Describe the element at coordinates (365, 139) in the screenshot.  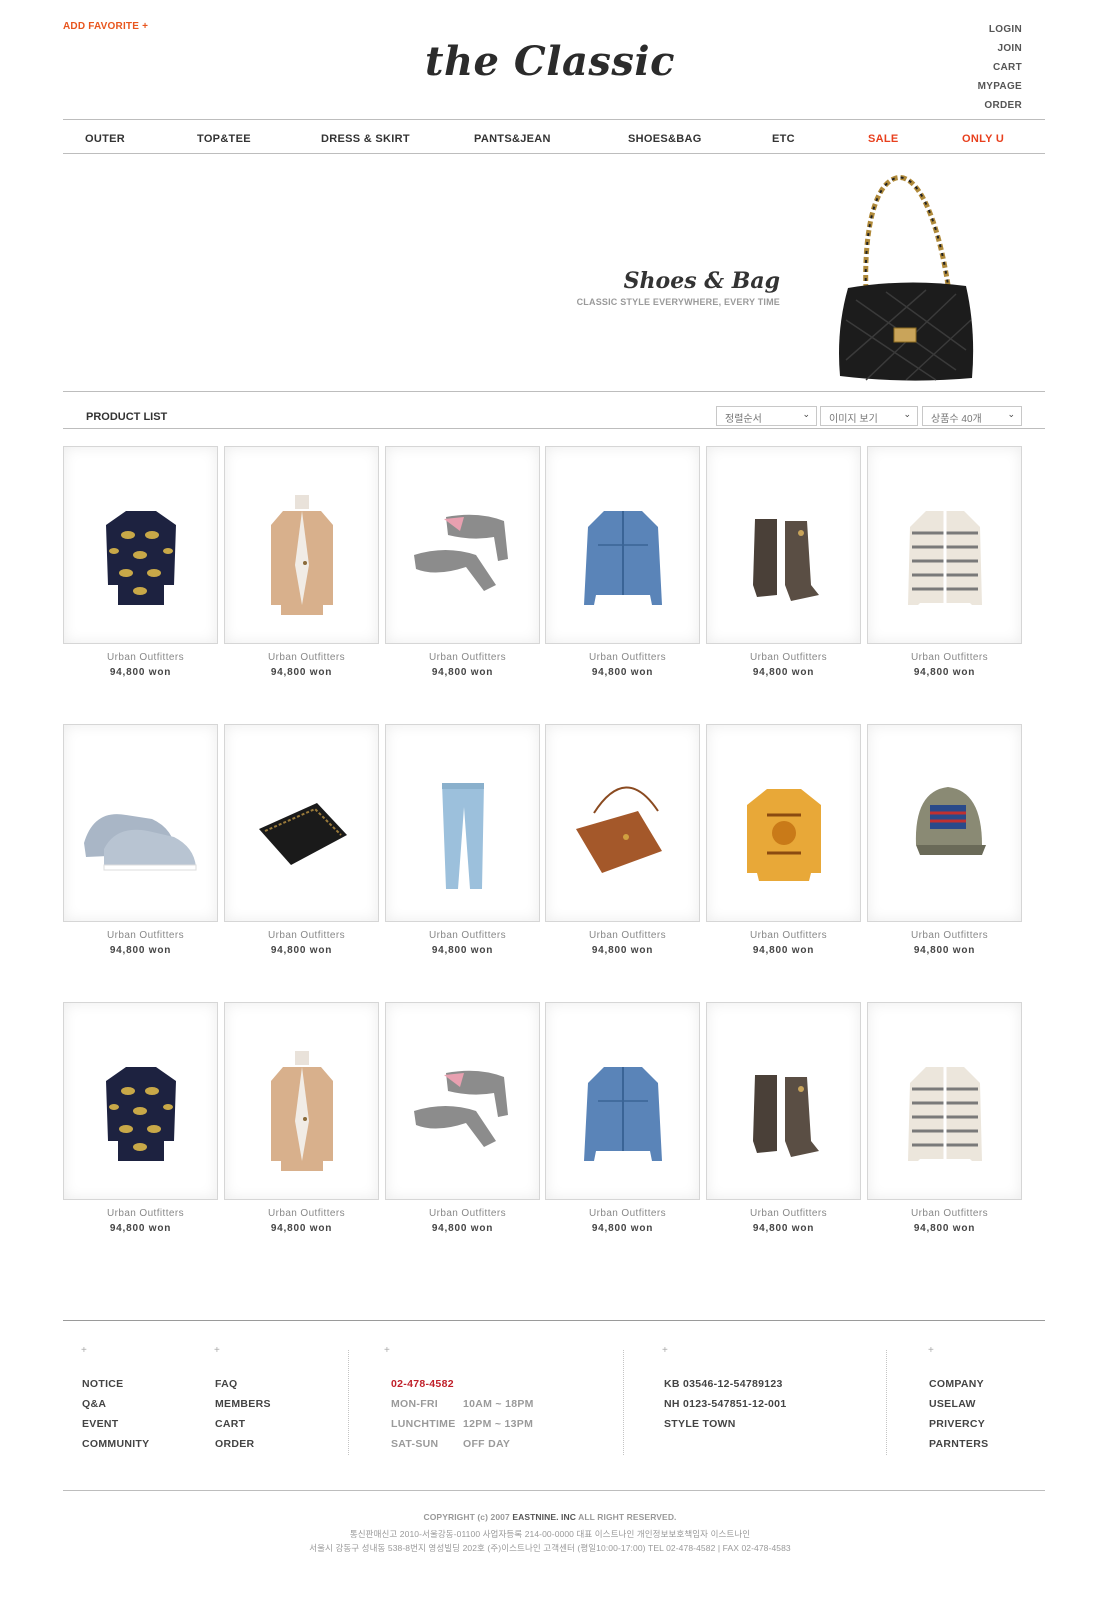
I see `nav-item-dress-skirt: DRESS & SKIRT` at that location.